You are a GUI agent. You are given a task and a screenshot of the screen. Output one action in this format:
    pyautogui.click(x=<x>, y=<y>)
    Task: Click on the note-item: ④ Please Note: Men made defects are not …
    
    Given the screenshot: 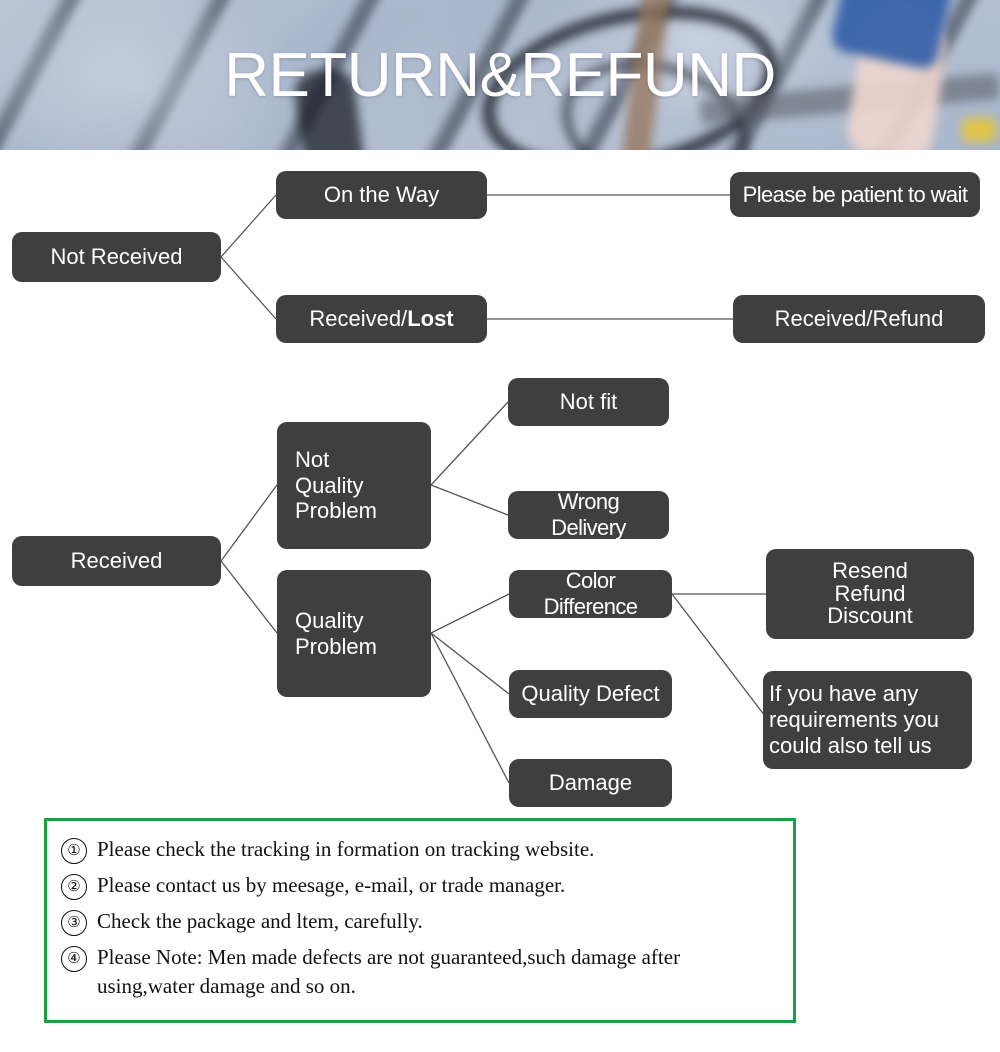 What is the action you would take?
    pyautogui.click(x=419, y=972)
    